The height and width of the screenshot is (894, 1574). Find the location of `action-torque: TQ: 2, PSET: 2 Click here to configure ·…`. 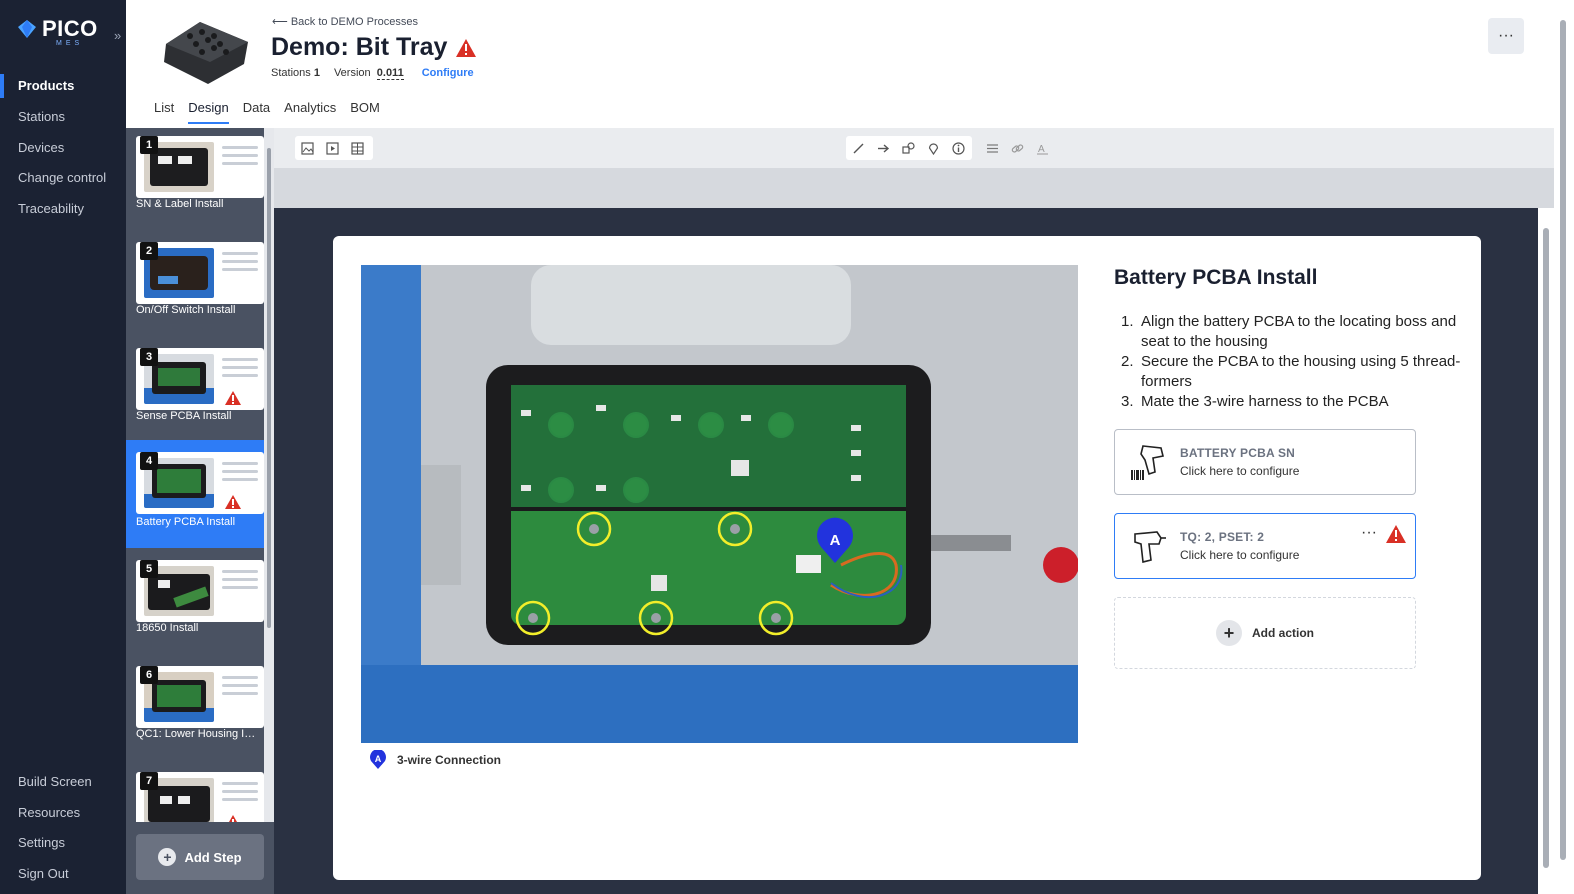

action-torque: TQ: 2, PSET: 2 Click here to configure ·… is located at coordinates (1265, 546).